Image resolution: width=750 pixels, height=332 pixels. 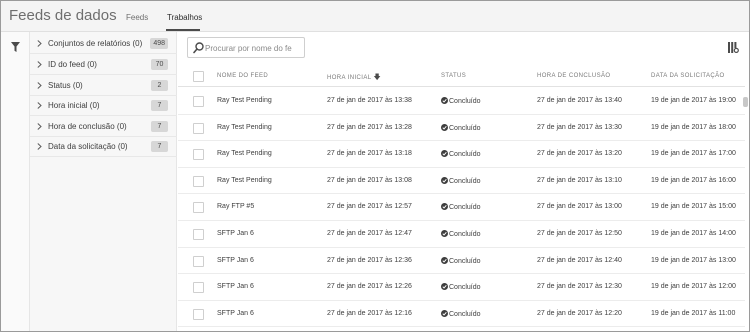 What do you see at coordinates (579, 313) in the screenshot?
I see `cell-end-time: 27 de jan de 2017 às 12:20` at bounding box center [579, 313].